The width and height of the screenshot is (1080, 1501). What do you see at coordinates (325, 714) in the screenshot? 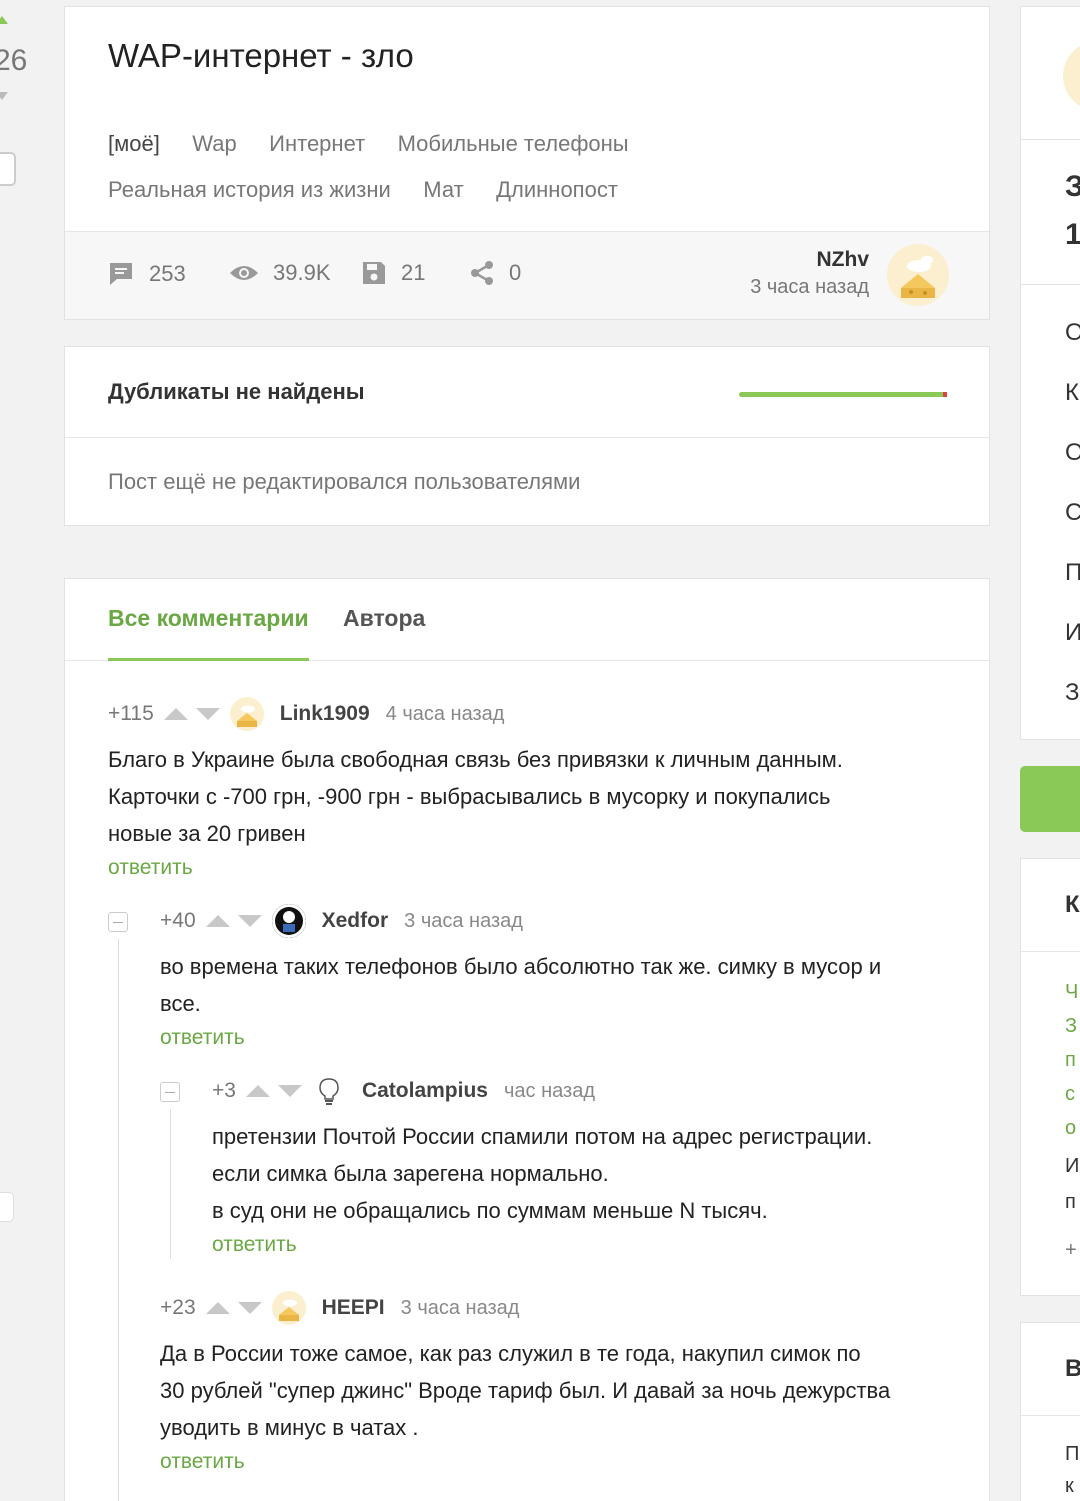
I see `comment-username: Link1909` at bounding box center [325, 714].